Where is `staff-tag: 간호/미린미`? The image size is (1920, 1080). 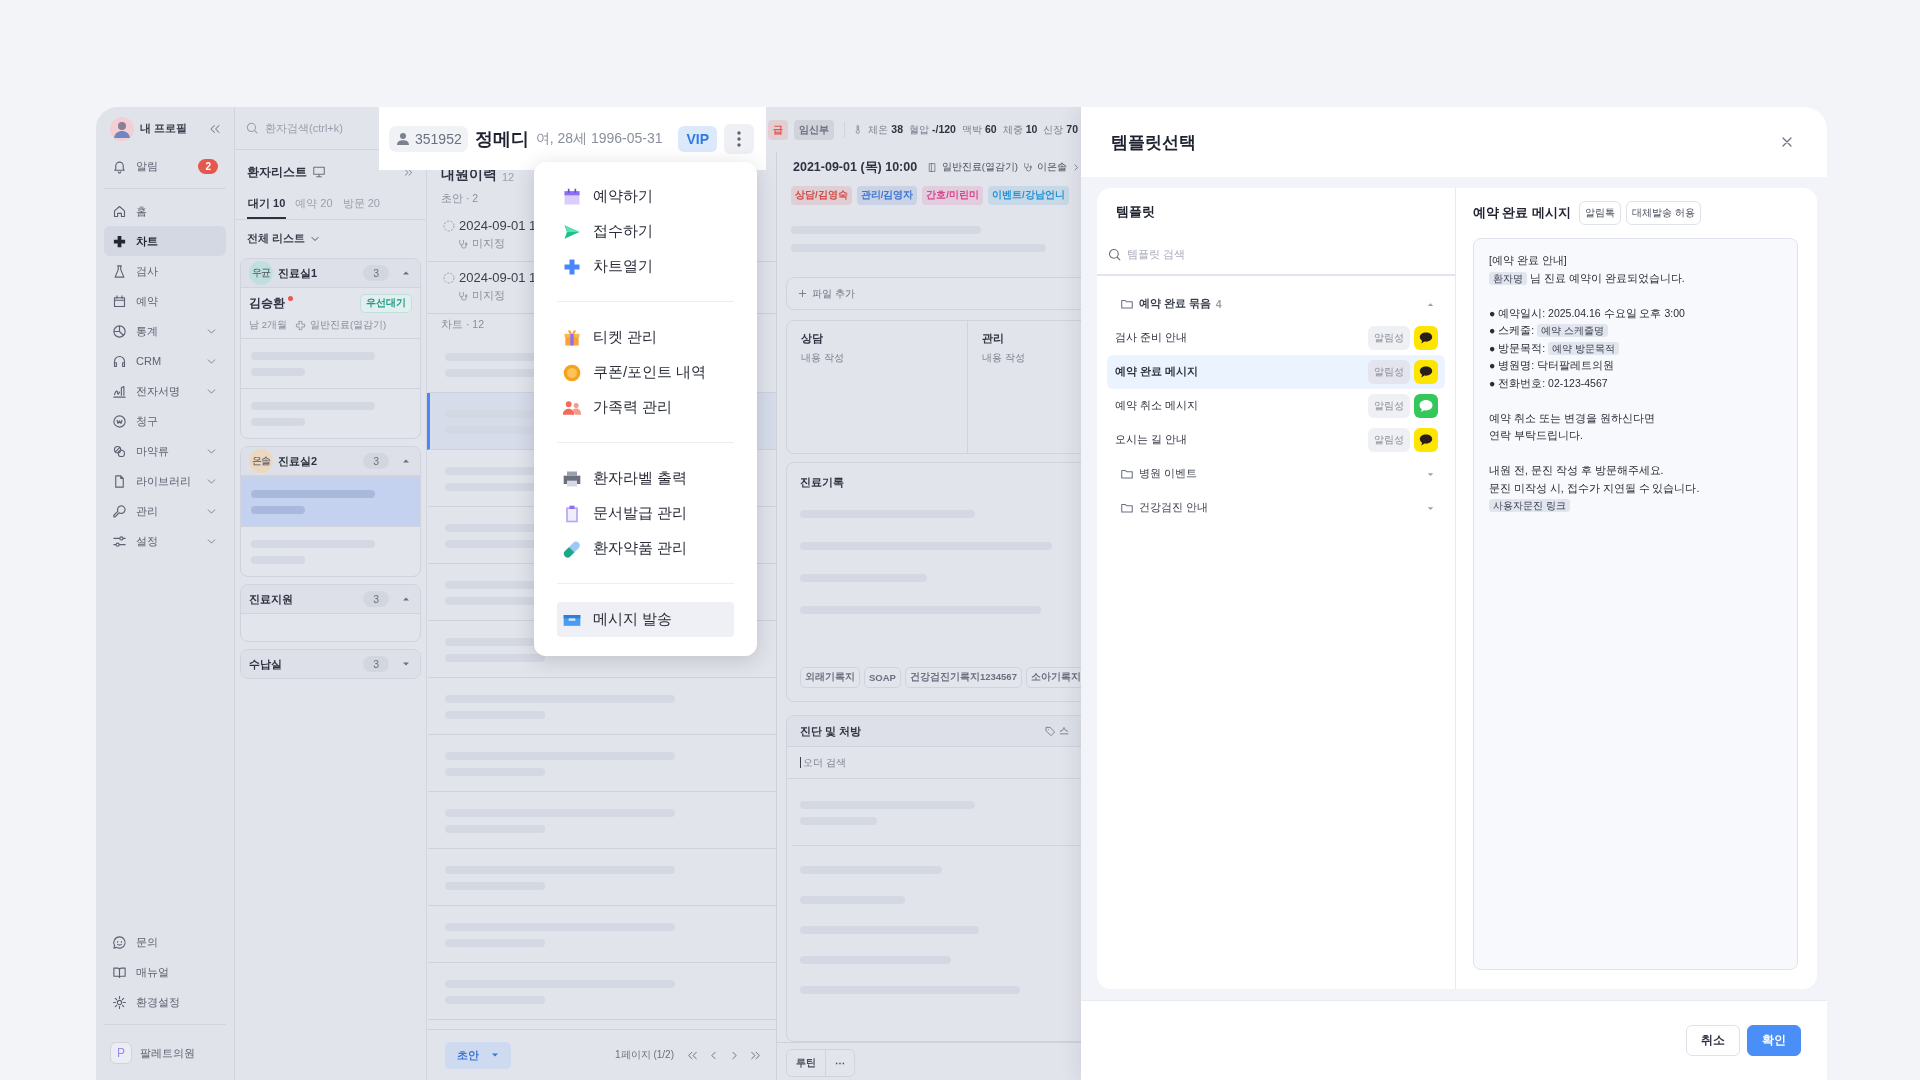
staff-tag: 간호/미린미 is located at coordinates (952, 195).